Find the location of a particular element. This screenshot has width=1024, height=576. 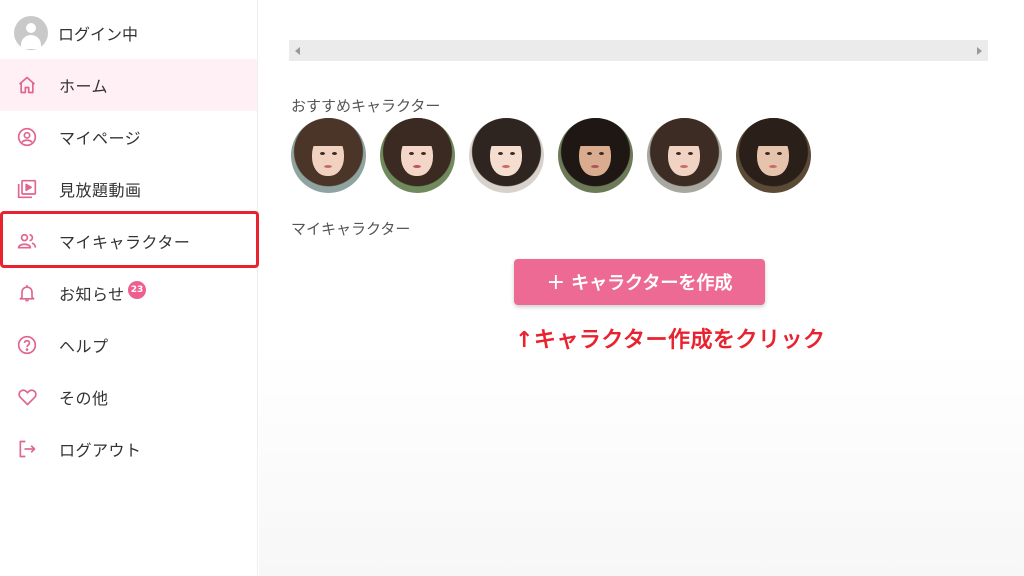

sidebar-item-label: その他 is located at coordinates (84, 398).